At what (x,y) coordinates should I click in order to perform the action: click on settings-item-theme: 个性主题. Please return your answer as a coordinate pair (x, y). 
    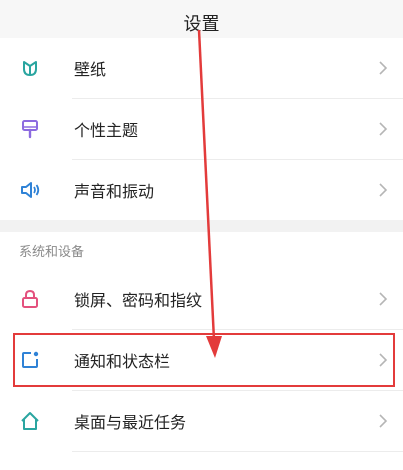
    Looking at the image, I should click on (201, 129).